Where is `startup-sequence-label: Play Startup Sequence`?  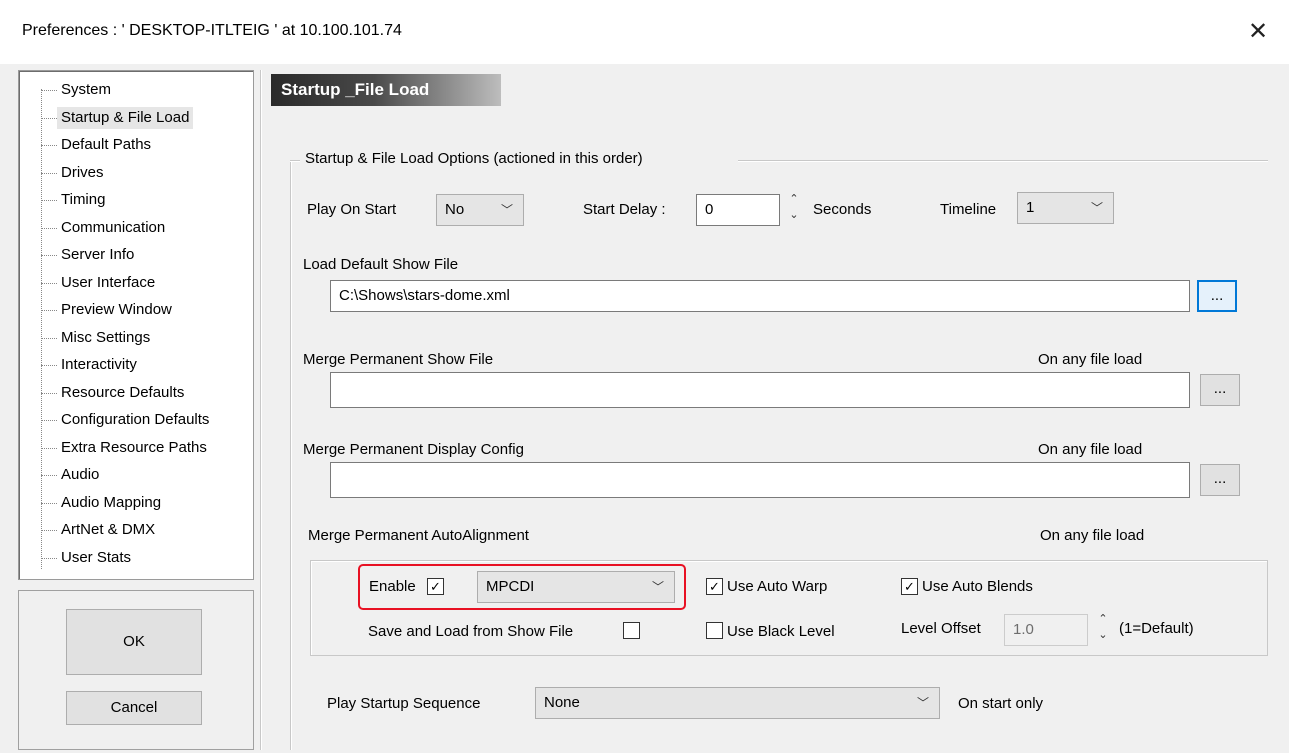
startup-sequence-label: Play Startup Sequence is located at coordinates (404, 703).